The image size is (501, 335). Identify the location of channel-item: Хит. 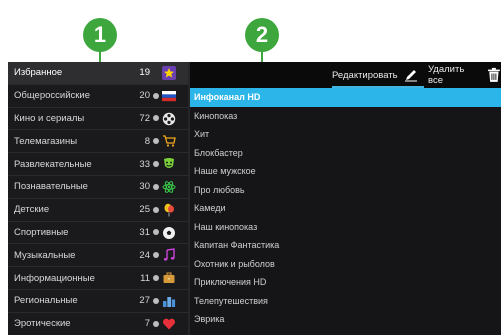
(345, 134).